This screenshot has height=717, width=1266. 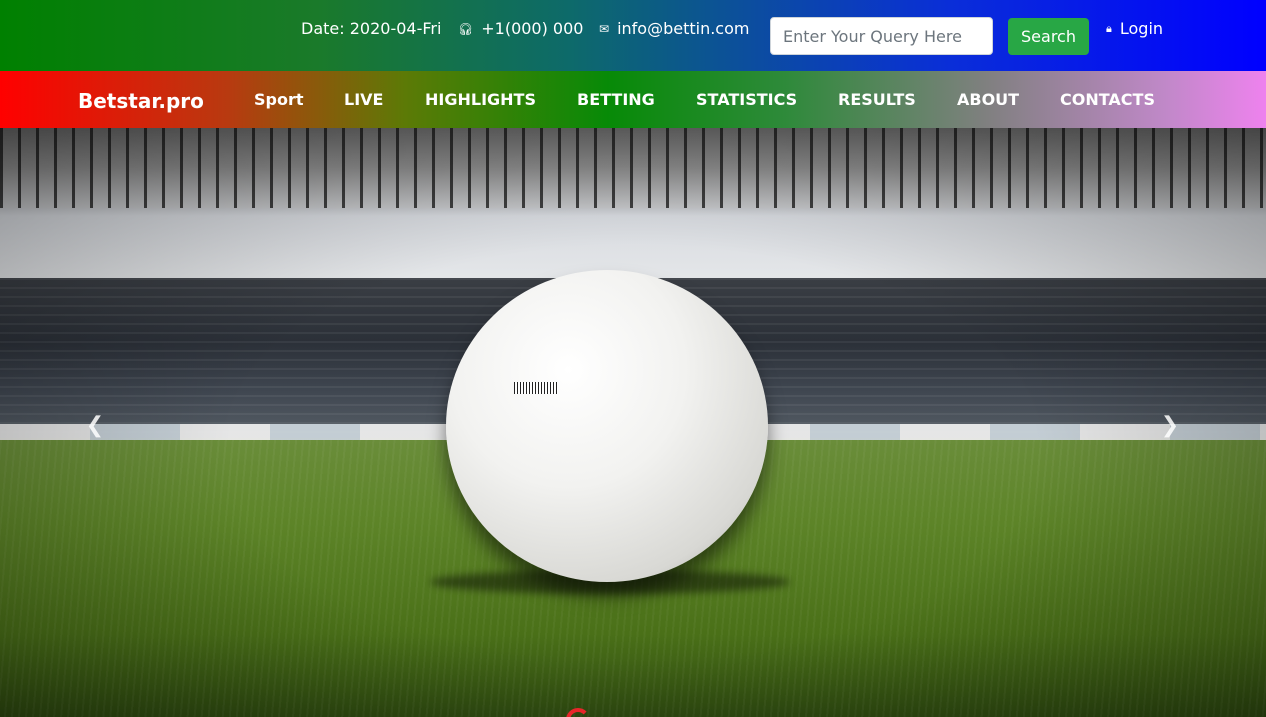 What do you see at coordinates (746, 100) in the screenshot?
I see `nav-item-statistics: STATISTICS` at bounding box center [746, 100].